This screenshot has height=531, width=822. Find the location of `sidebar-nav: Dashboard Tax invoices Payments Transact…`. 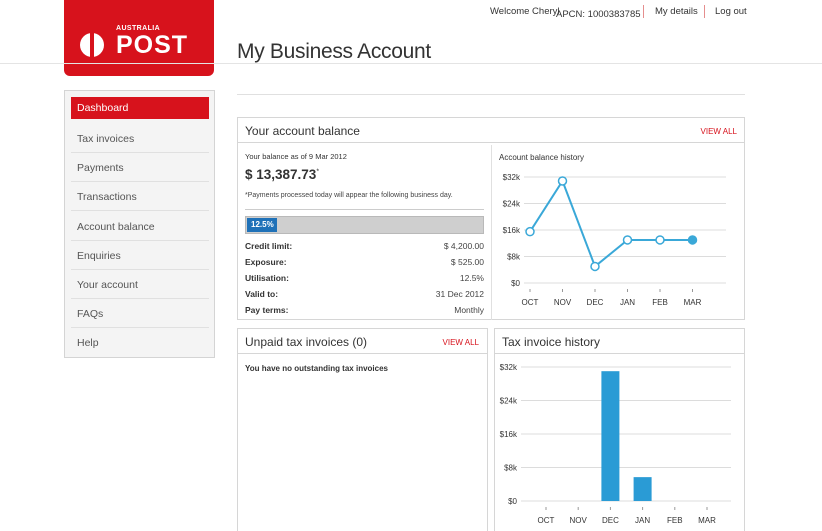

sidebar-nav: Dashboard Tax invoices Payments Transact… is located at coordinates (139, 224).